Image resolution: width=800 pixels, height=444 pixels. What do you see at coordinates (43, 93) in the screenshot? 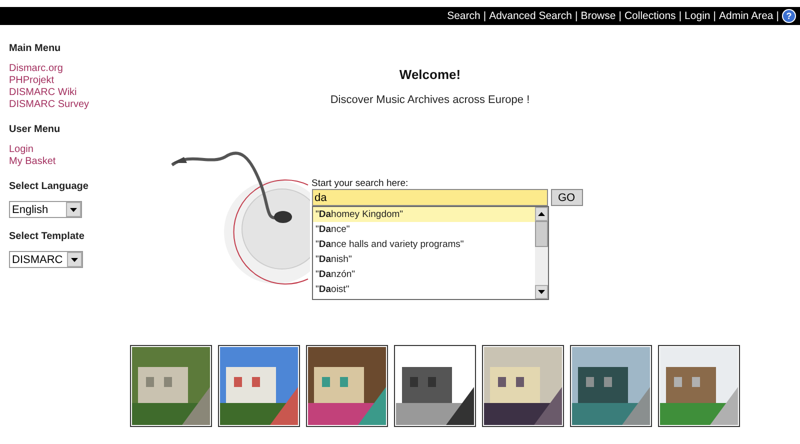
I see `menu-link: DISMARC Wiki` at bounding box center [43, 93].